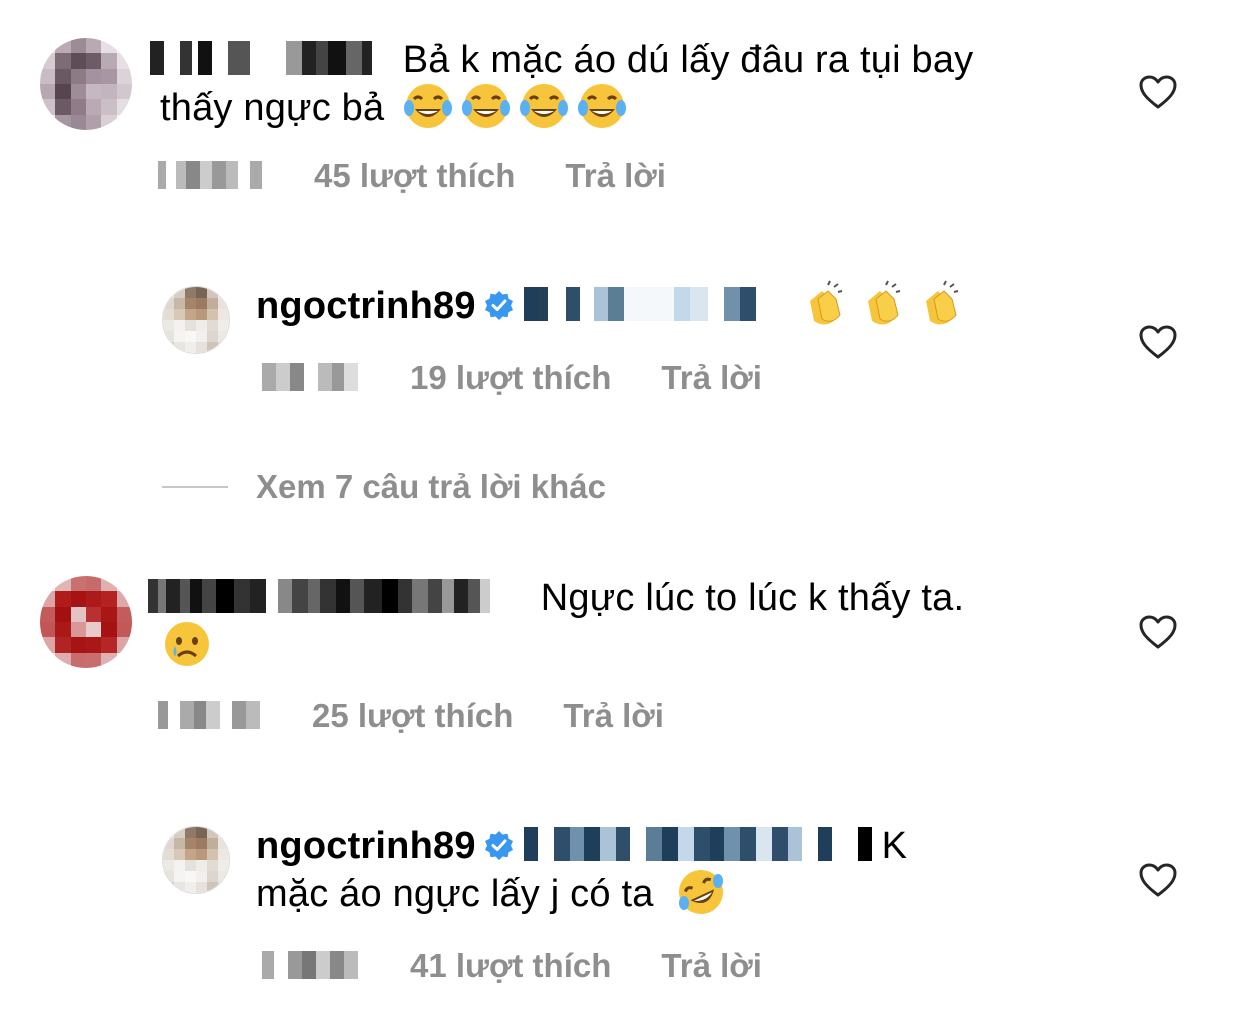 The width and height of the screenshot is (1242, 1015). I want to click on comment-meta: 45 lượt thích Trả lời, so click(412, 176).